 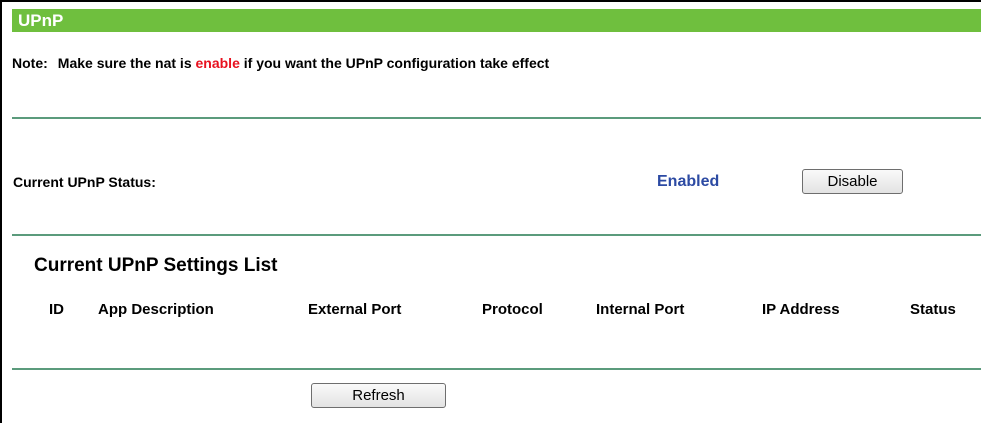 What do you see at coordinates (852, 181) in the screenshot?
I see `disable-button: Disable` at bounding box center [852, 181].